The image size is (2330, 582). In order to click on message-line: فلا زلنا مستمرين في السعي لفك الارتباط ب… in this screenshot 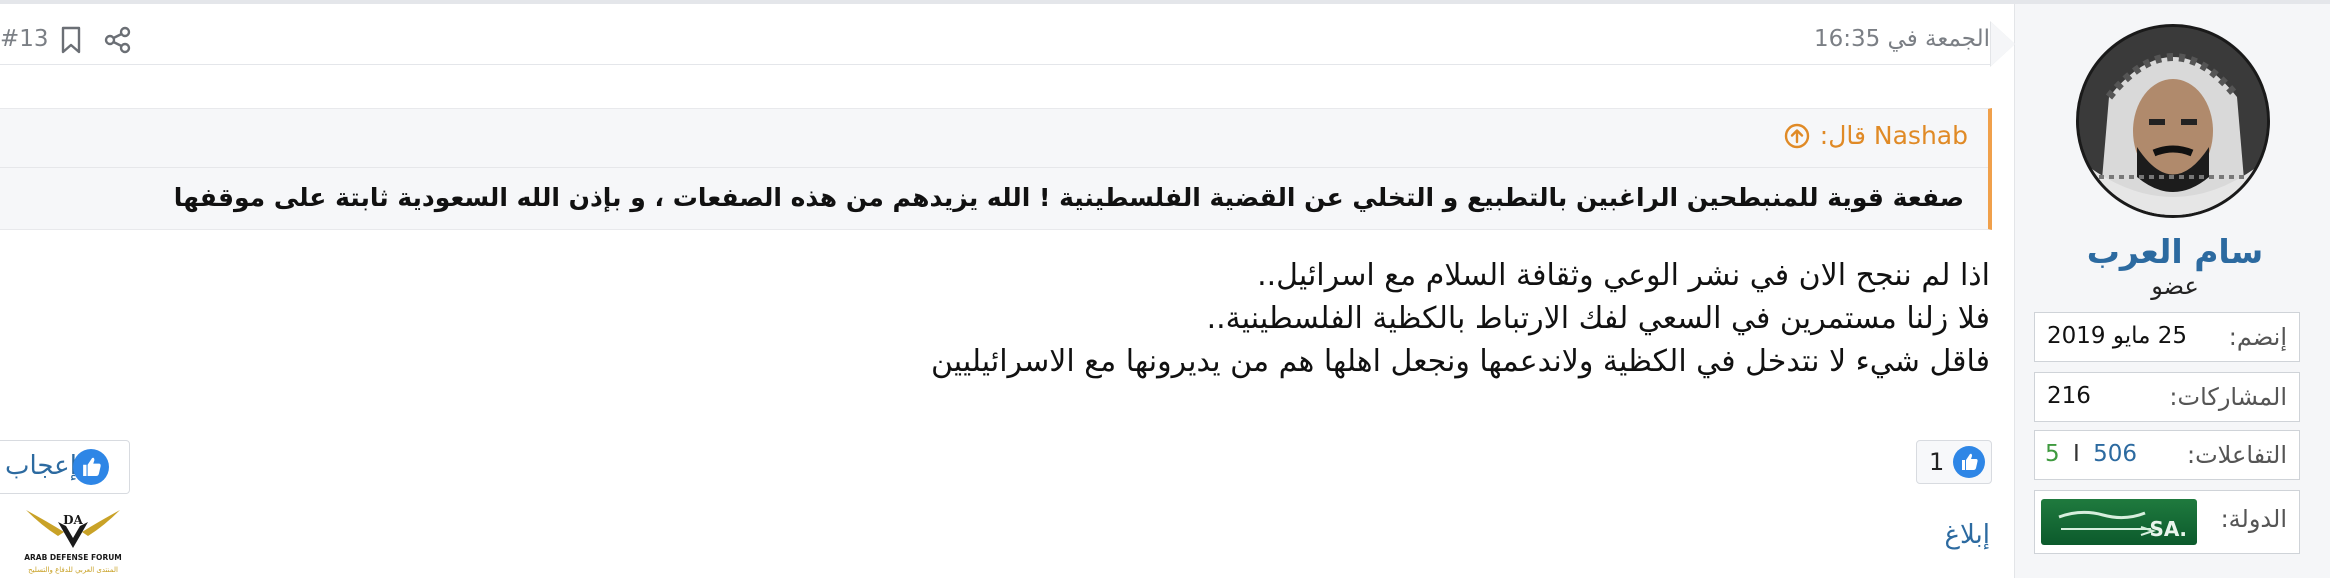, I will do `click(1598, 318)`.